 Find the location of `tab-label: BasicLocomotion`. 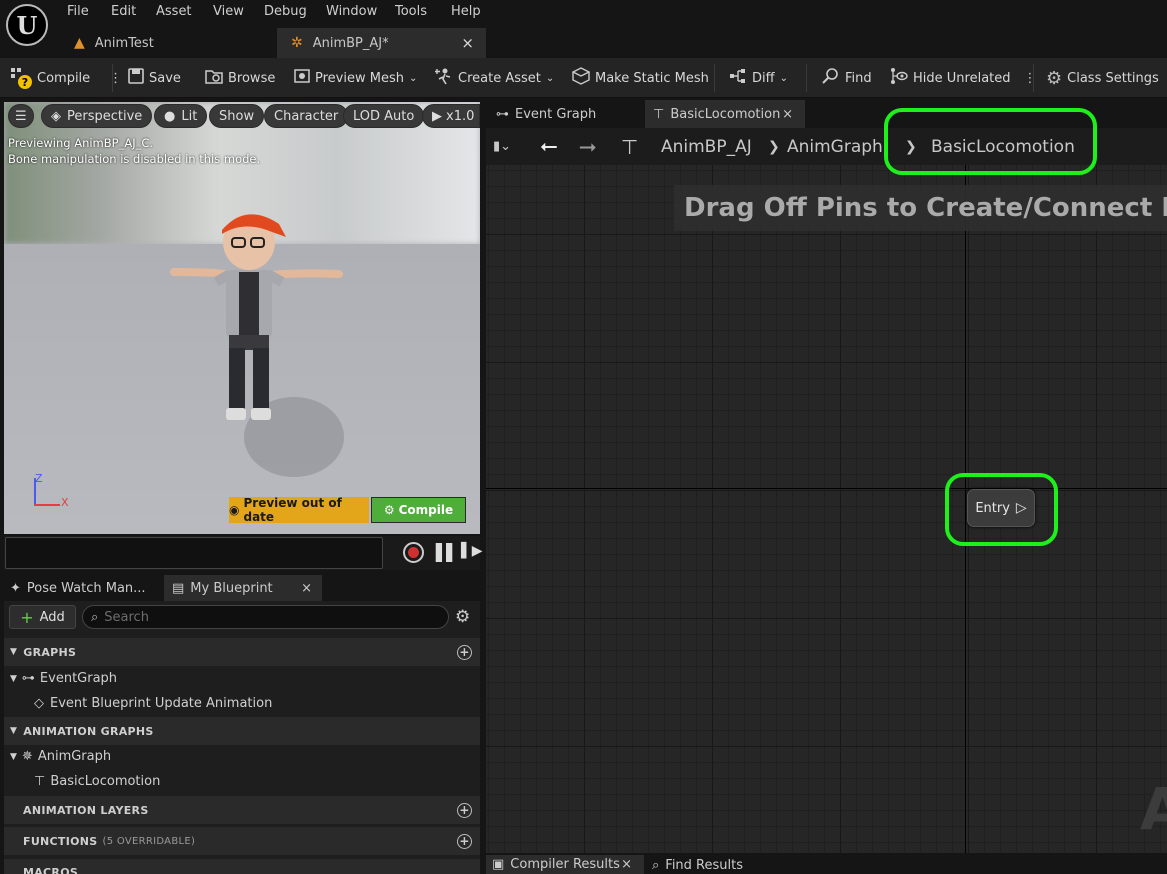

tab-label: BasicLocomotion is located at coordinates (725, 114).